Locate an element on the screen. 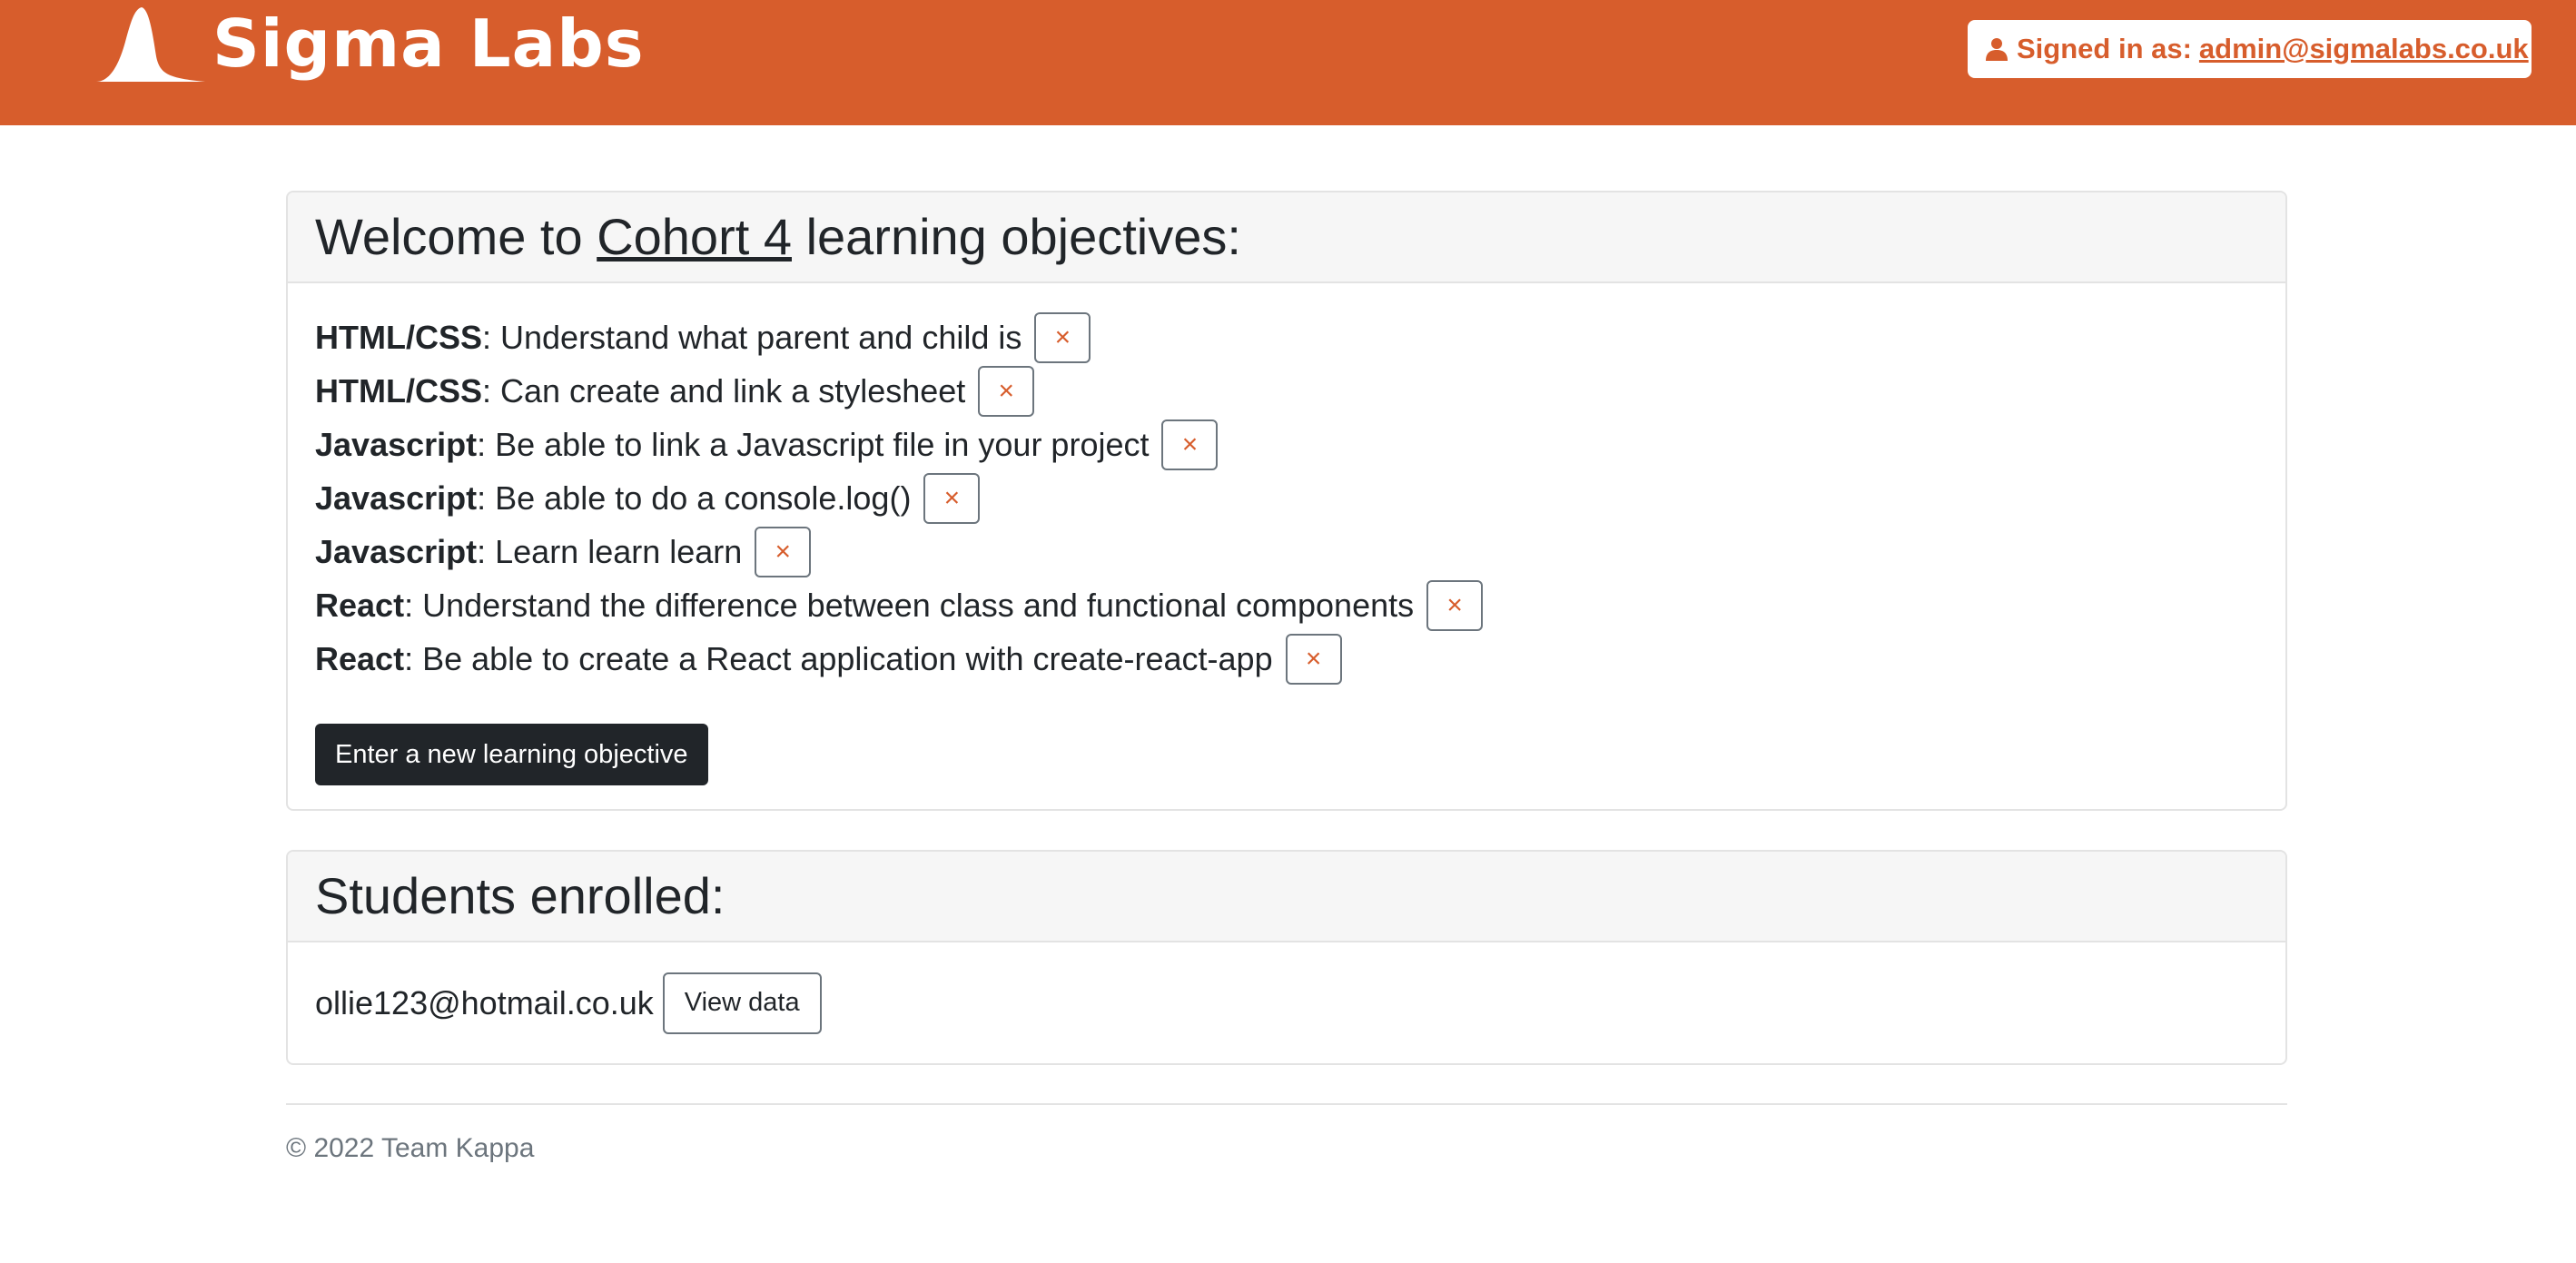  person-icon is located at coordinates (1997, 49).